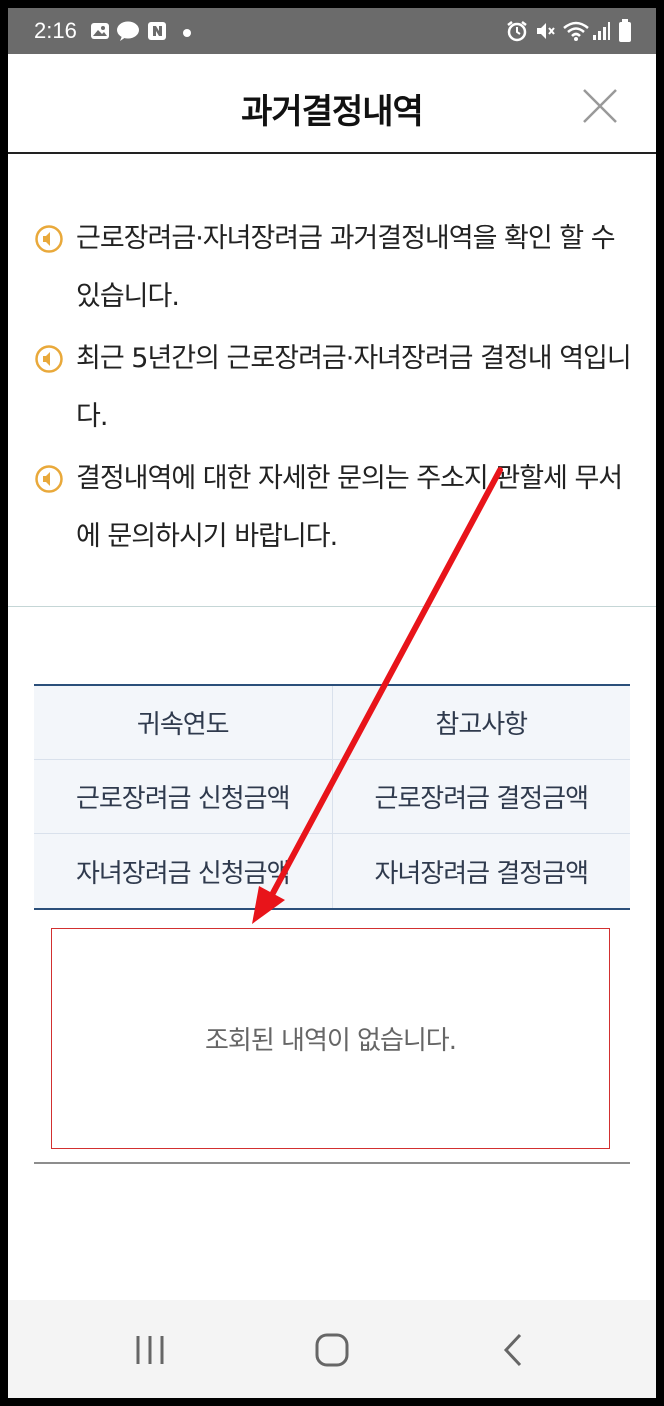 The height and width of the screenshot is (1406, 664). What do you see at coordinates (332, 1163) in the screenshot?
I see `table-bottom-divider` at bounding box center [332, 1163].